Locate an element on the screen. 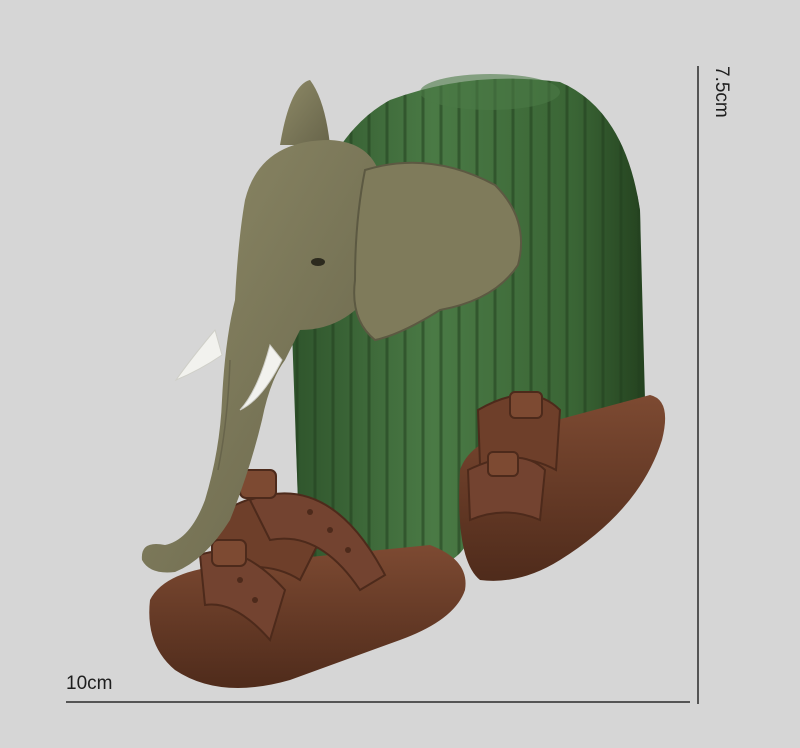 This screenshot has width=800, height=748. height-dimension-label: 7.5cm is located at coordinates (721, 92).